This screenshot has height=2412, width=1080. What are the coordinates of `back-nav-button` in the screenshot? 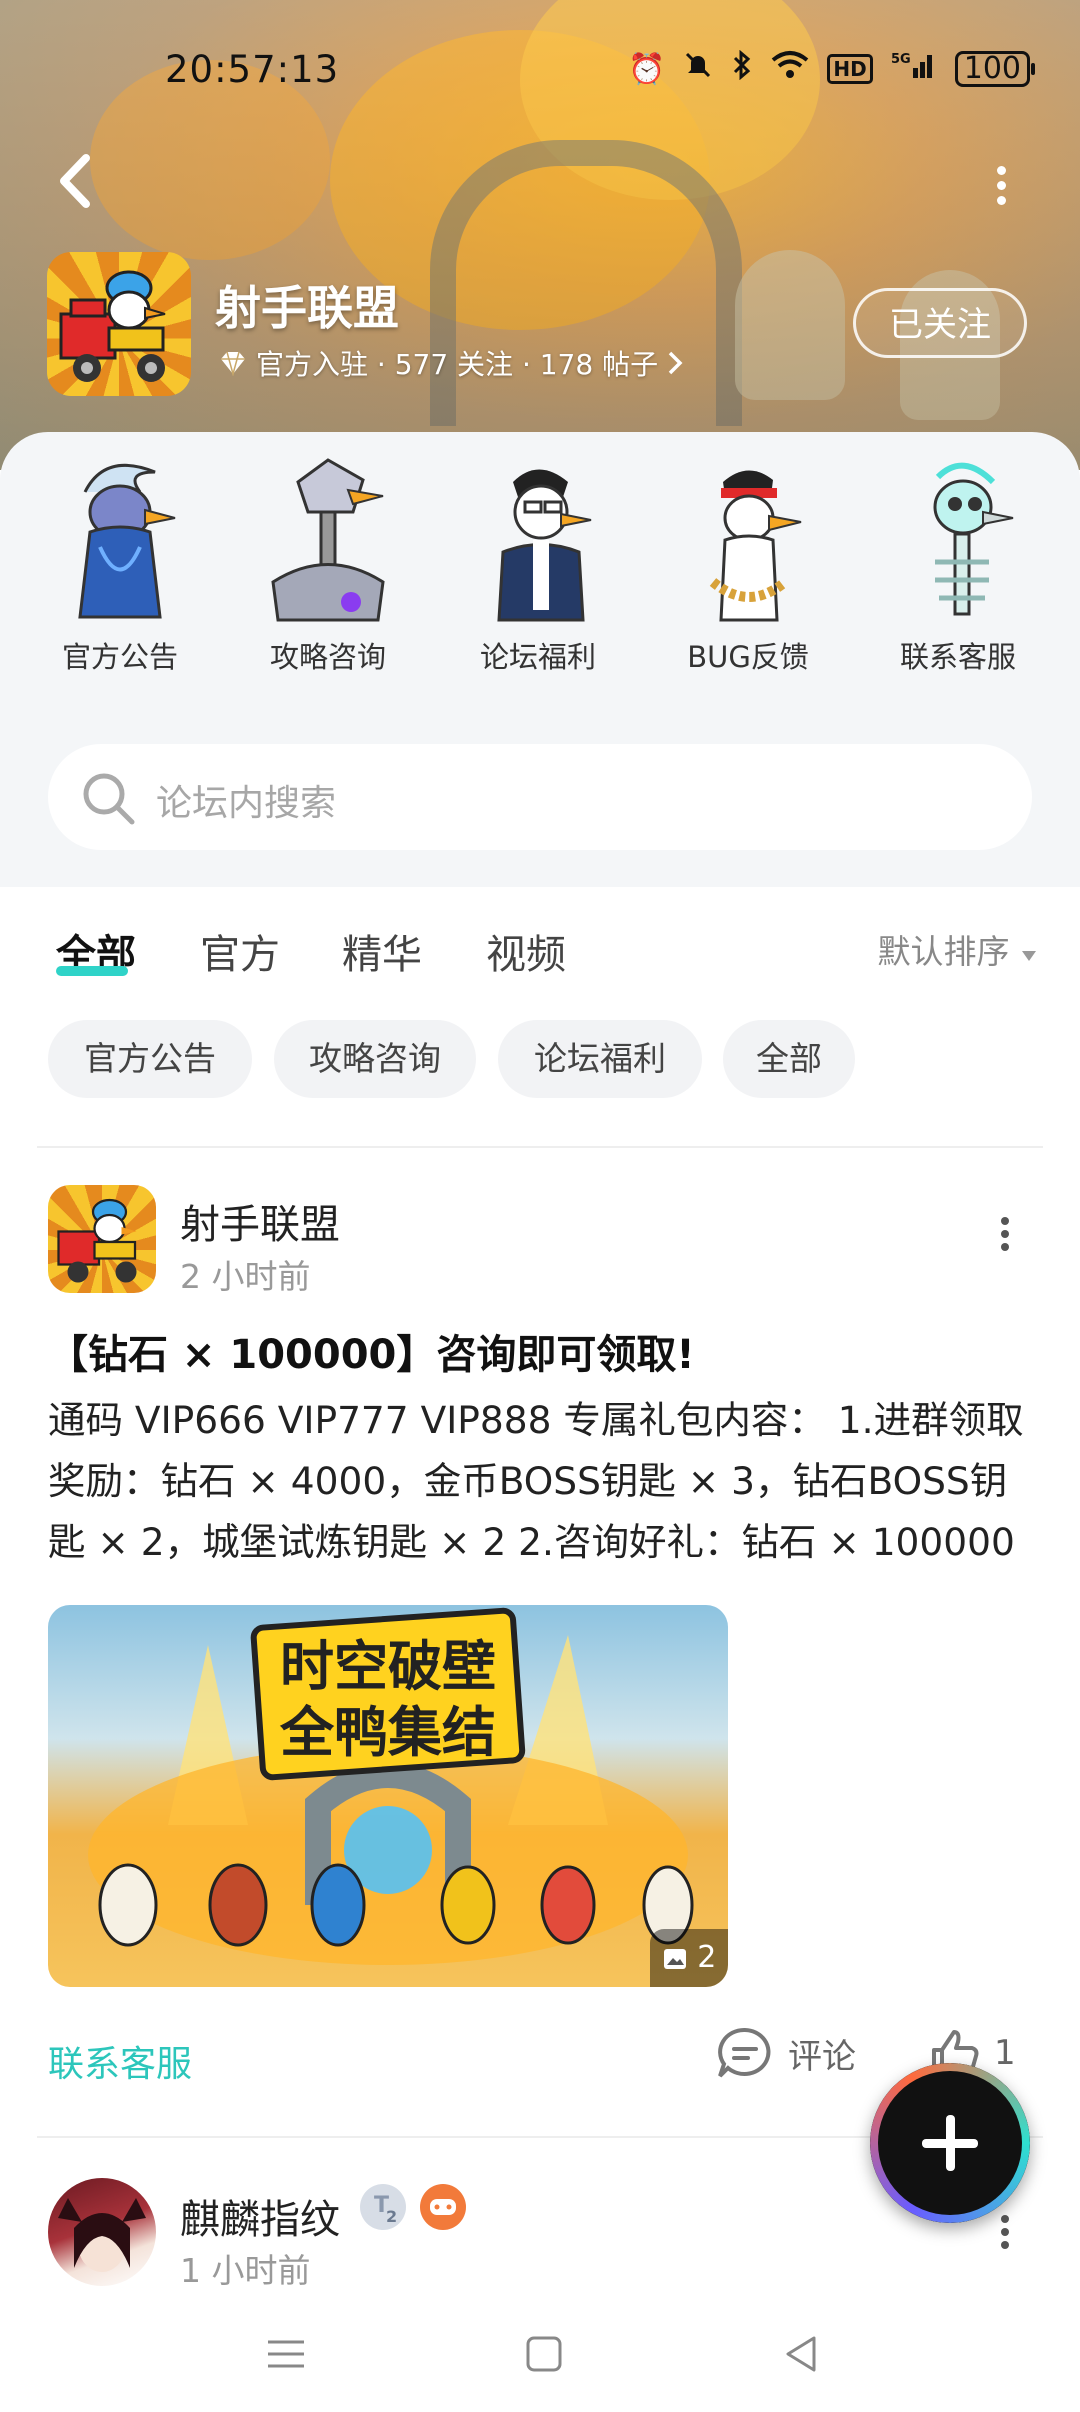 It's located at (802, 2354).